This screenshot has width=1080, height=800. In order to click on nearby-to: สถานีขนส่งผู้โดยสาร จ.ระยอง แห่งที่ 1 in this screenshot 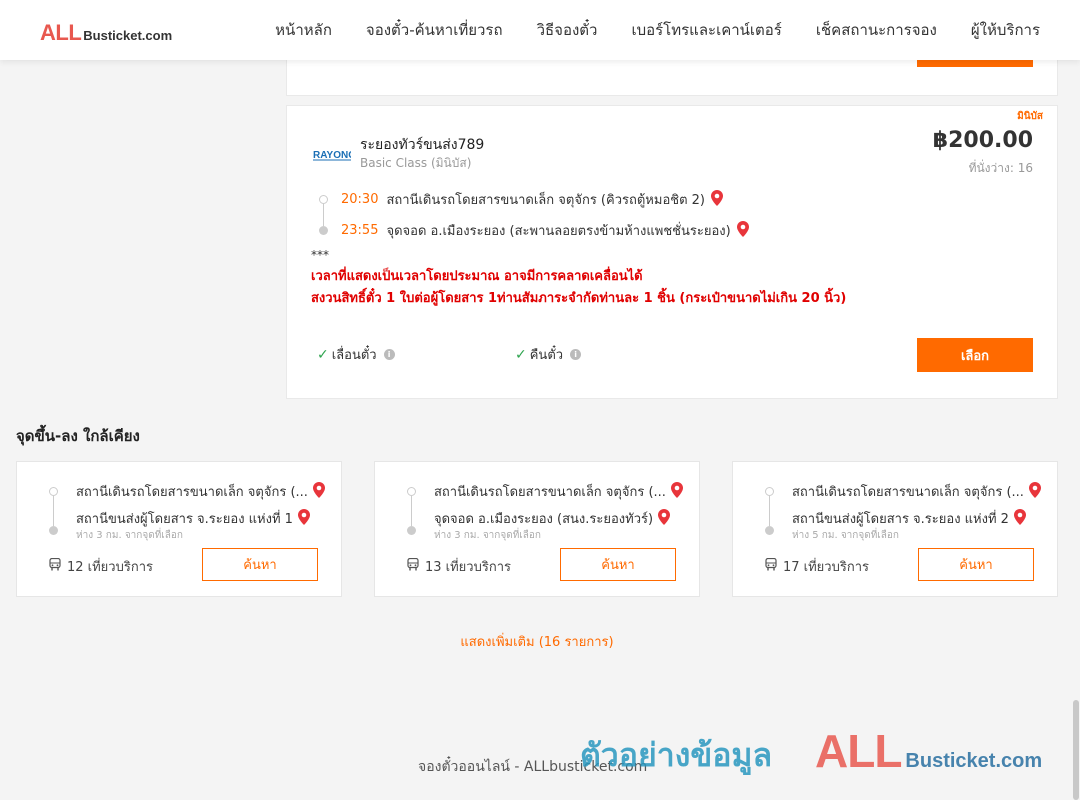, I will do `click(193, 518)`.